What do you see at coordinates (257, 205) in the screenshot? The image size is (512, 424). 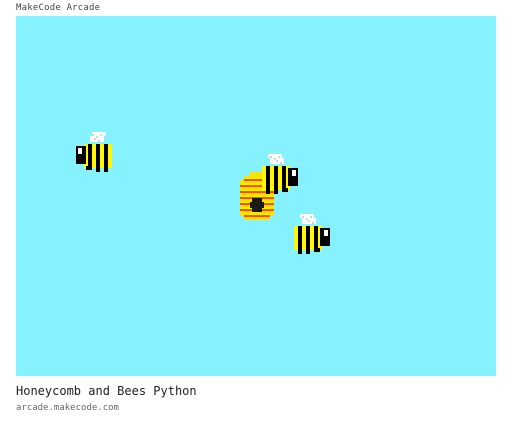 I see `hive-entrance` at bounding box center [257, 205].